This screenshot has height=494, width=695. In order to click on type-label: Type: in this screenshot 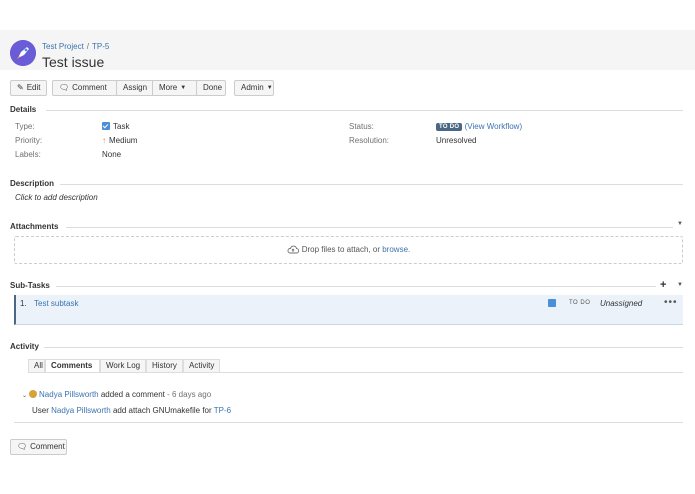, I will do `click(25, 126)`.